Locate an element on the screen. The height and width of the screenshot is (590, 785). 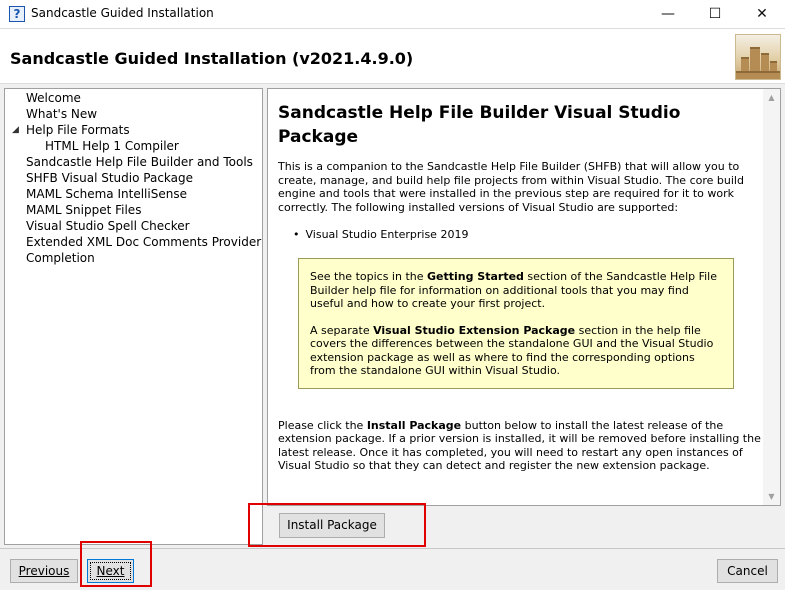
nav-item-maml-schema-intellisense: MAML Schema IntelliSense is located at coordinates (106, 194).